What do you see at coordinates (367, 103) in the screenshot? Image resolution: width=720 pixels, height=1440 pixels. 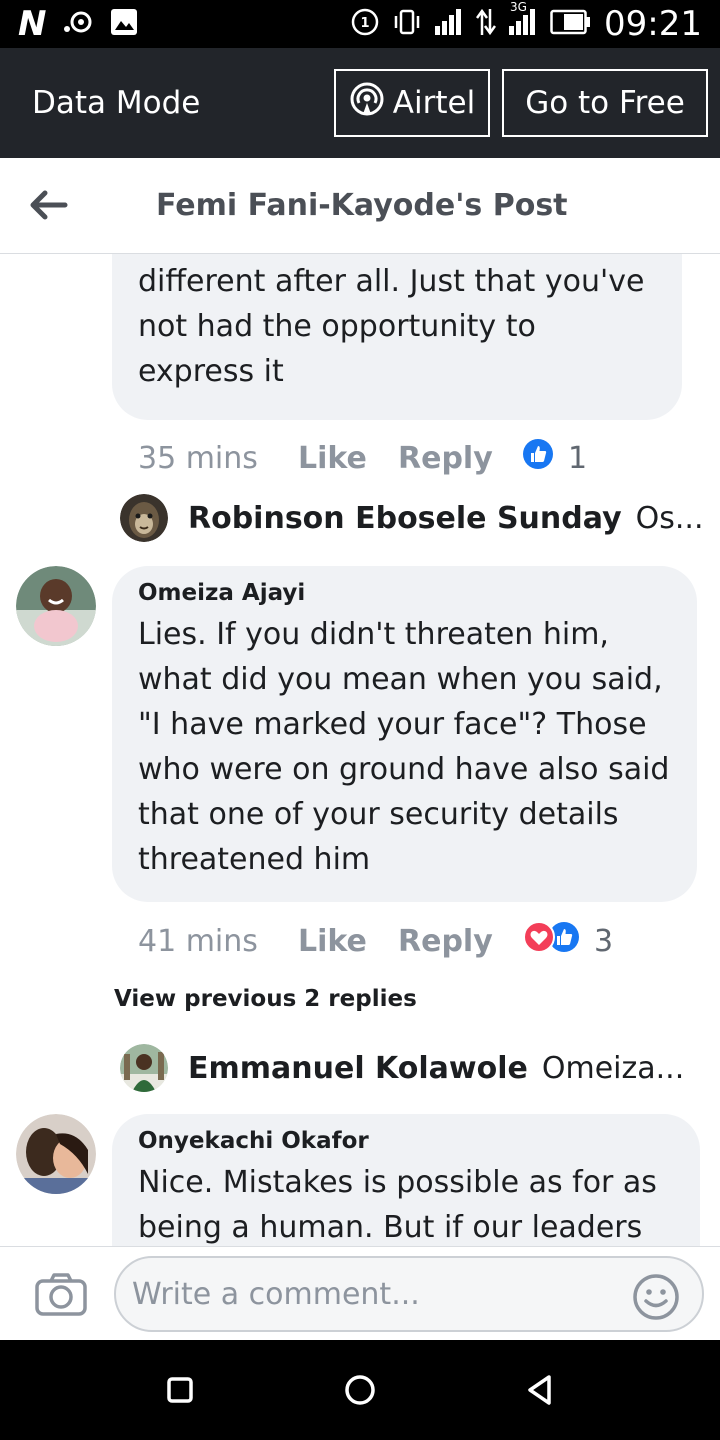 I see `broadcast-icon` at bounding box center [367, 103].